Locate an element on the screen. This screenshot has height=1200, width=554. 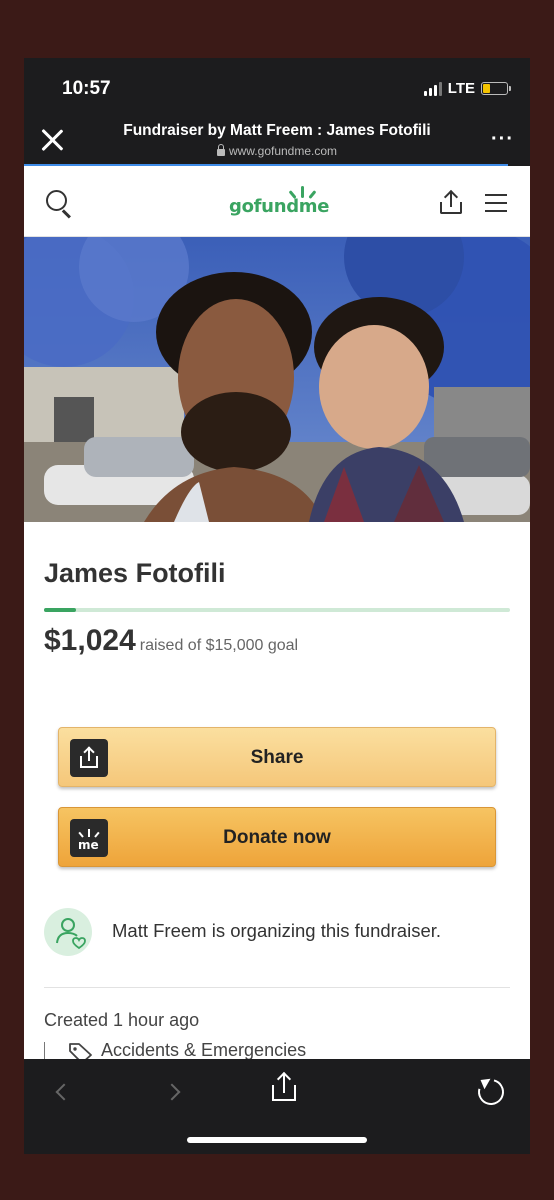
share-button: Share is located at coordinates (277, 757).